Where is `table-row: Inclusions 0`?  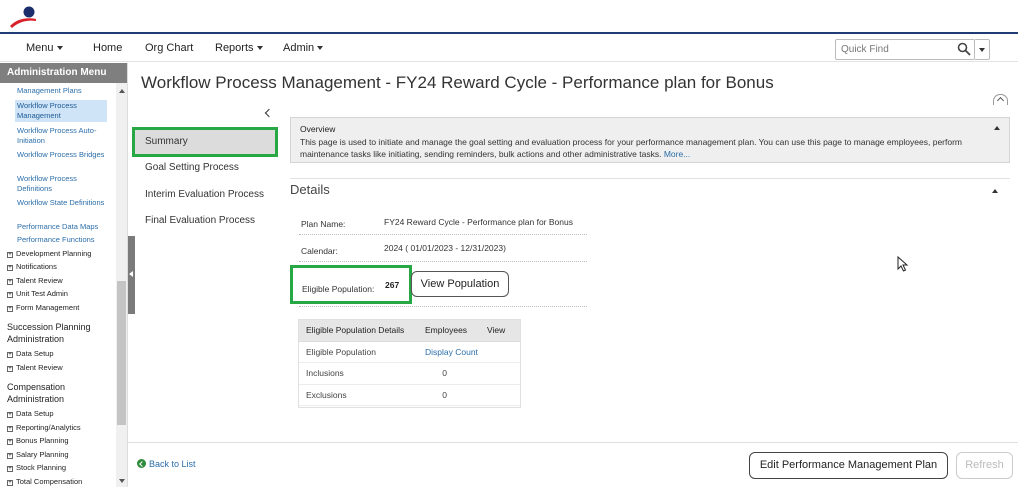
table-row: Inclusions 0 is located at coordinates (409, 373).